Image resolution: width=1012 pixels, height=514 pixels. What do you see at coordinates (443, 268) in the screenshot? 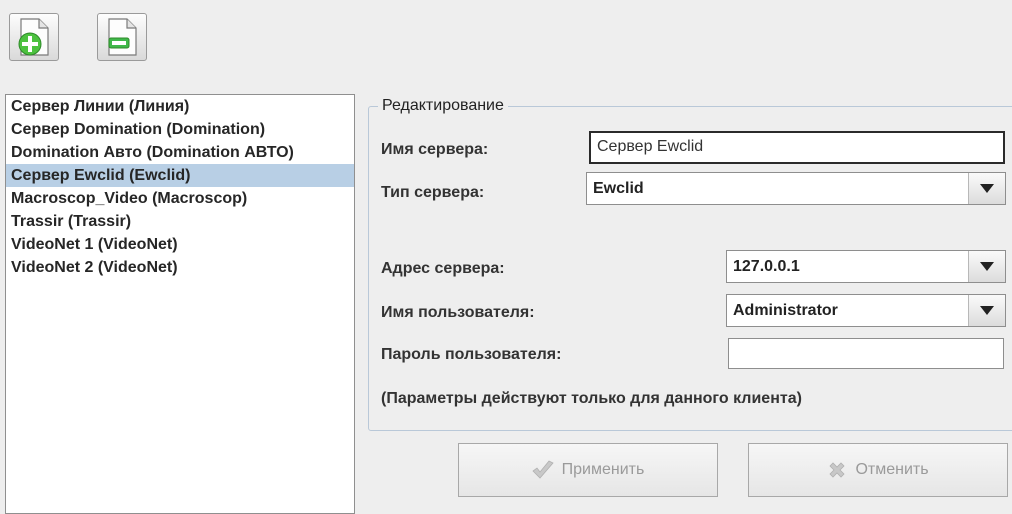
I see `server-address-label: Адрес сервера:` at bounding box center [443, 268].